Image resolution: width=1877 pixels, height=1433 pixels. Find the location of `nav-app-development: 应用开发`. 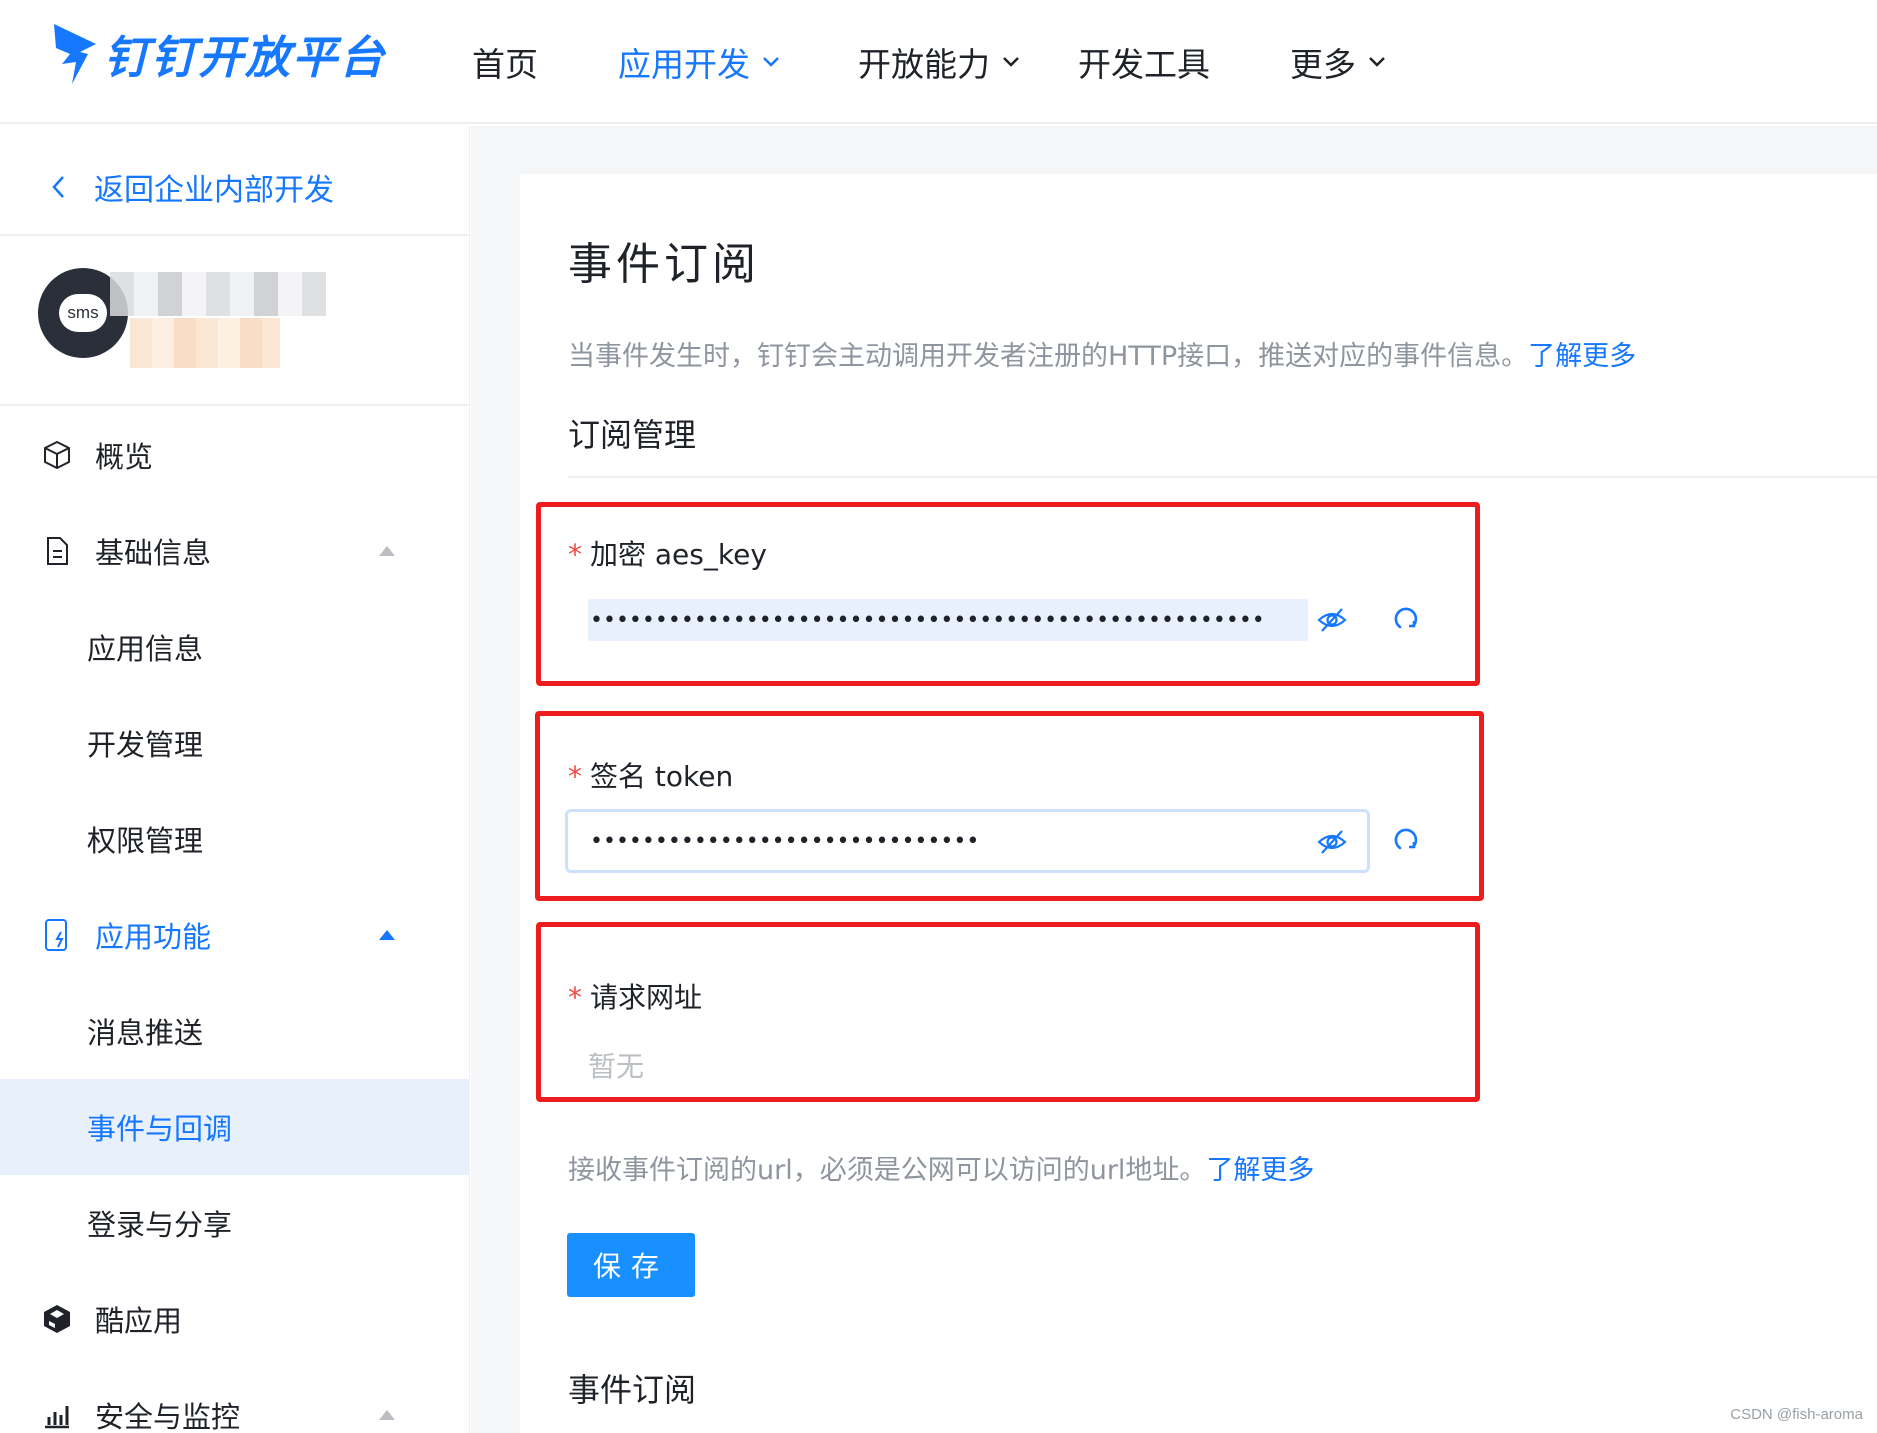

nav-app-development: 应用开发 is located at coordinates (699, 62).